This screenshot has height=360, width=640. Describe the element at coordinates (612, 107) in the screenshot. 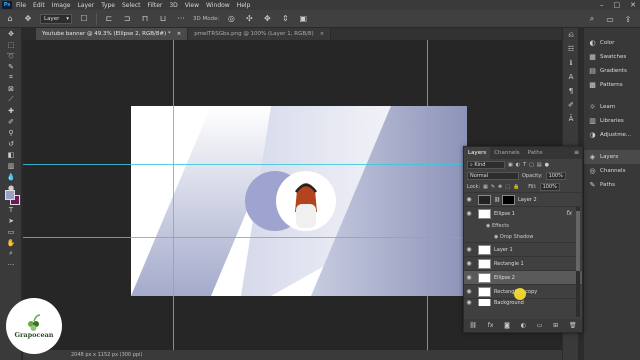

I see `dock-learn: ☼ Learn` at that location.